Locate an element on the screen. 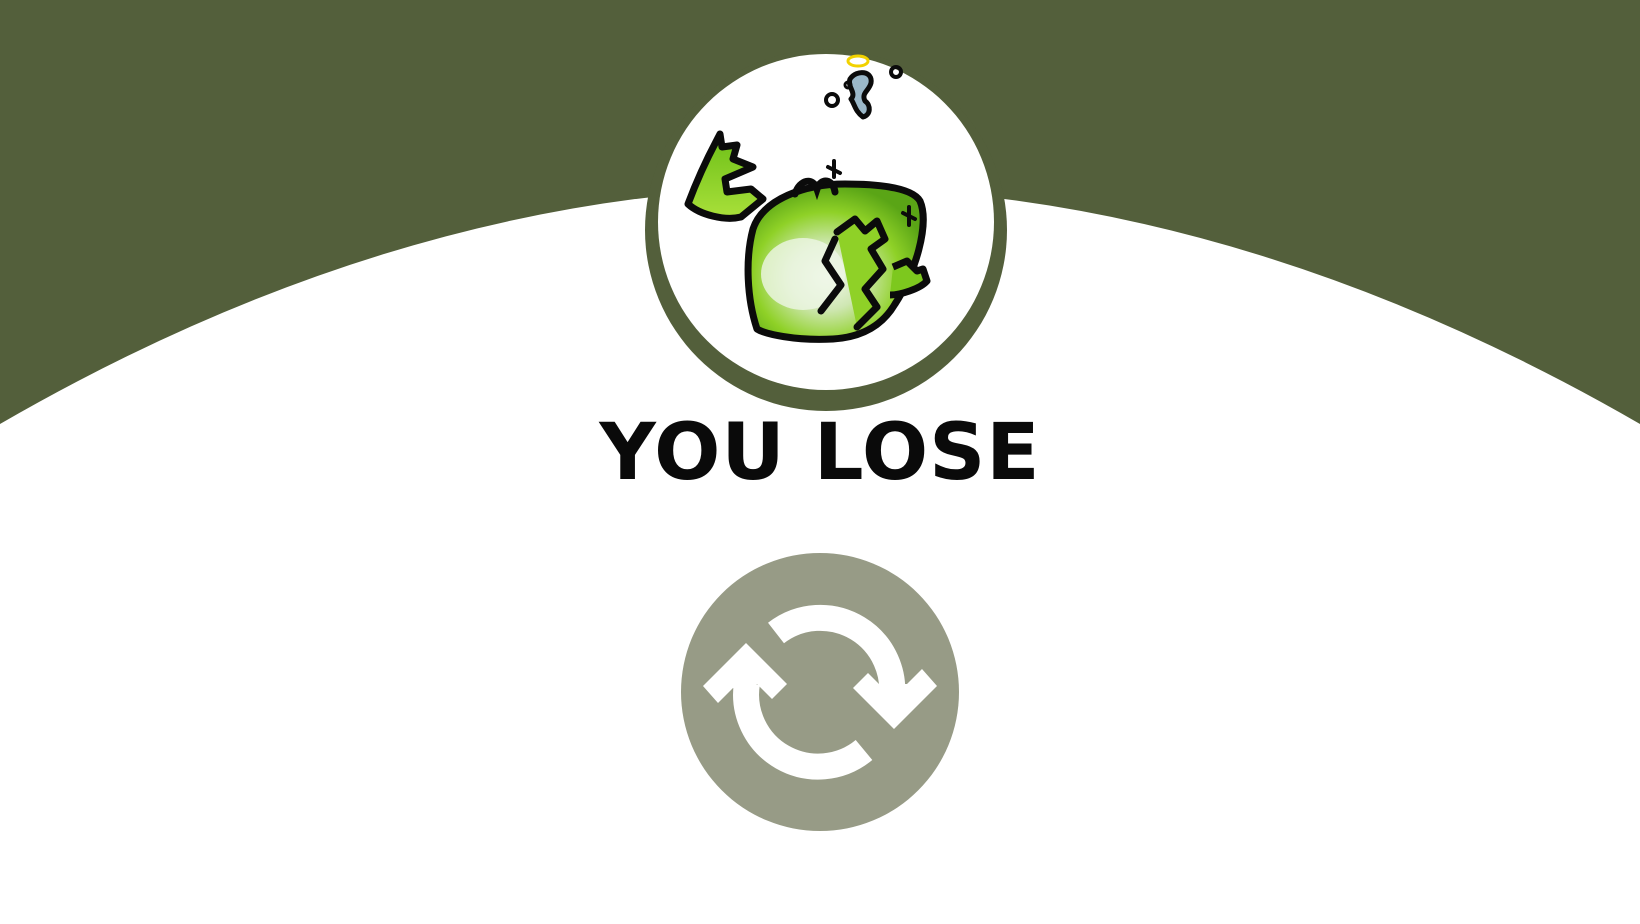  defeated-frog-icon is located at coordinates (826, 230).